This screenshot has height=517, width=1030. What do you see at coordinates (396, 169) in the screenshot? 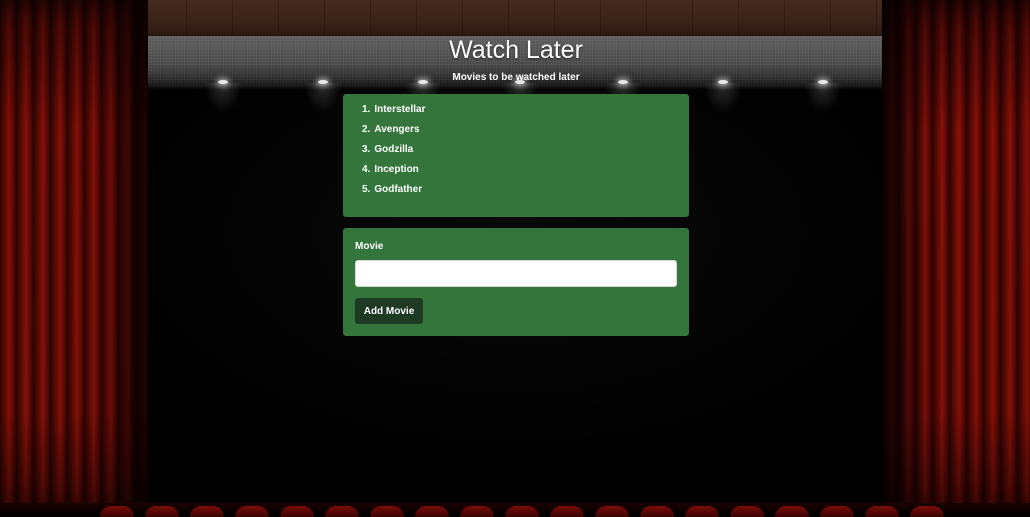
I see `list-item-title: Inception` at bounding box center [396, 169].